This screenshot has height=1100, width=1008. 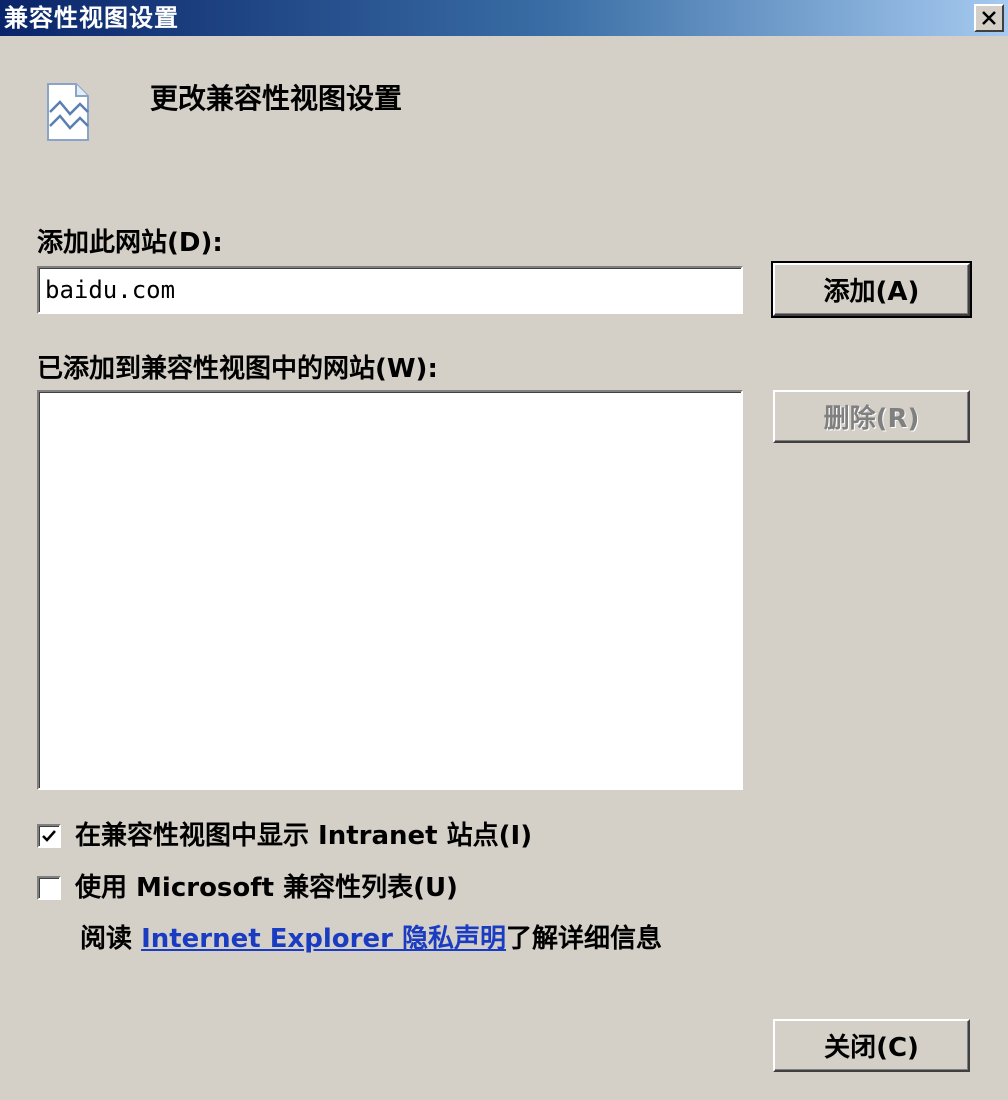 I want to click on intranet-label: 在兼容性视图中显示 Intranet 站点(I), so click(x=304, y=836).